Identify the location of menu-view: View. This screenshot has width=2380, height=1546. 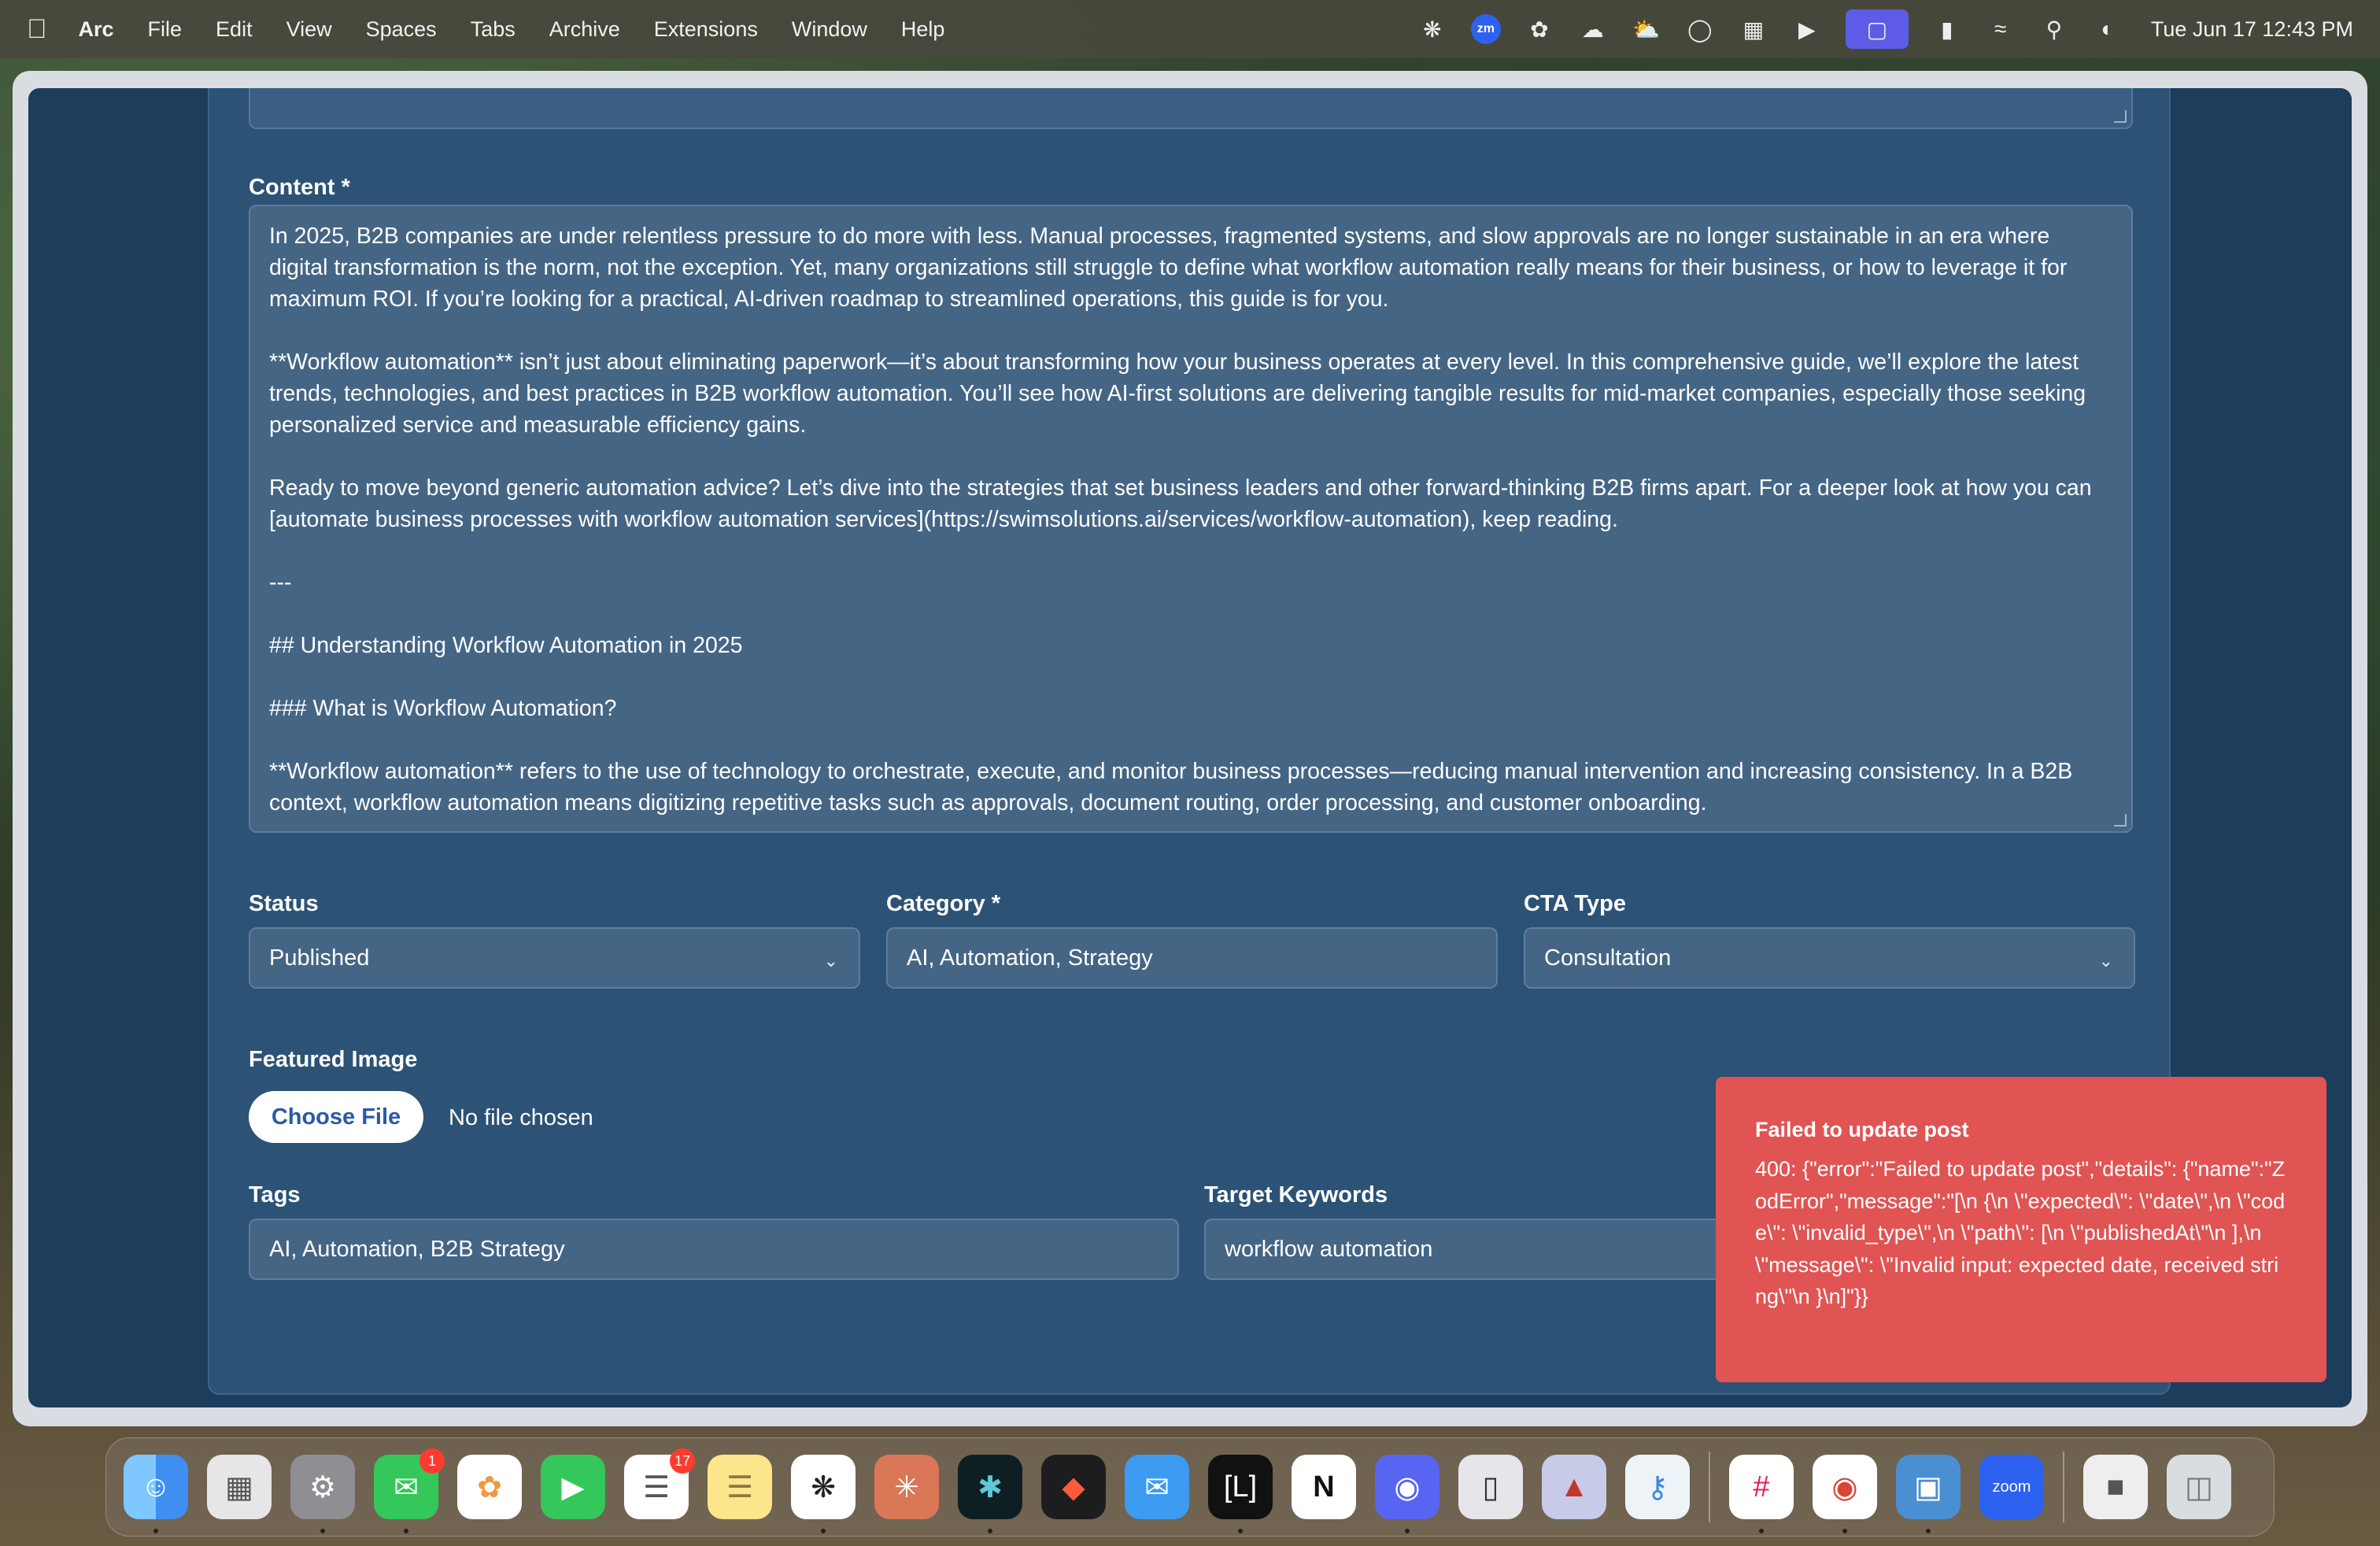
(309, 29).